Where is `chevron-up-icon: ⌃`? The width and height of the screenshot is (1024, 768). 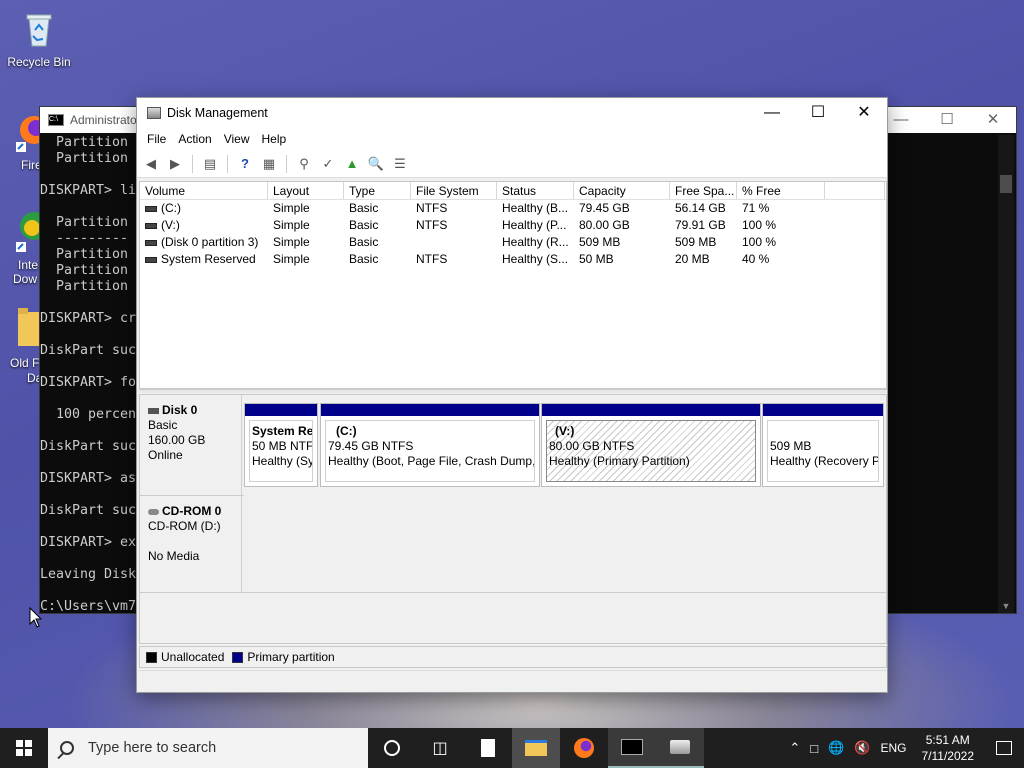 chevron-up-icon: ⌃ is located at coordinates (794, 748).